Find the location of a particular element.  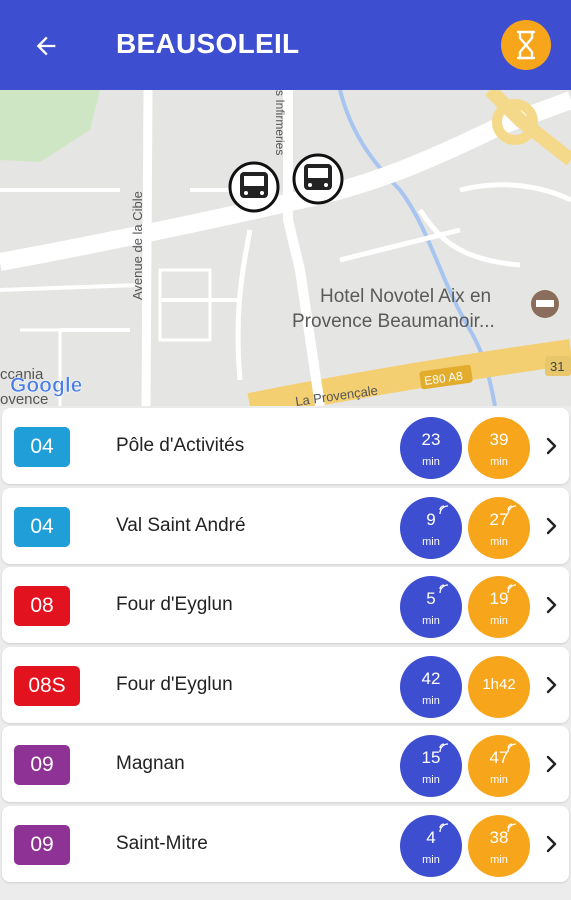

next-departure-time: 15 min is located at coordinates (431, 766).